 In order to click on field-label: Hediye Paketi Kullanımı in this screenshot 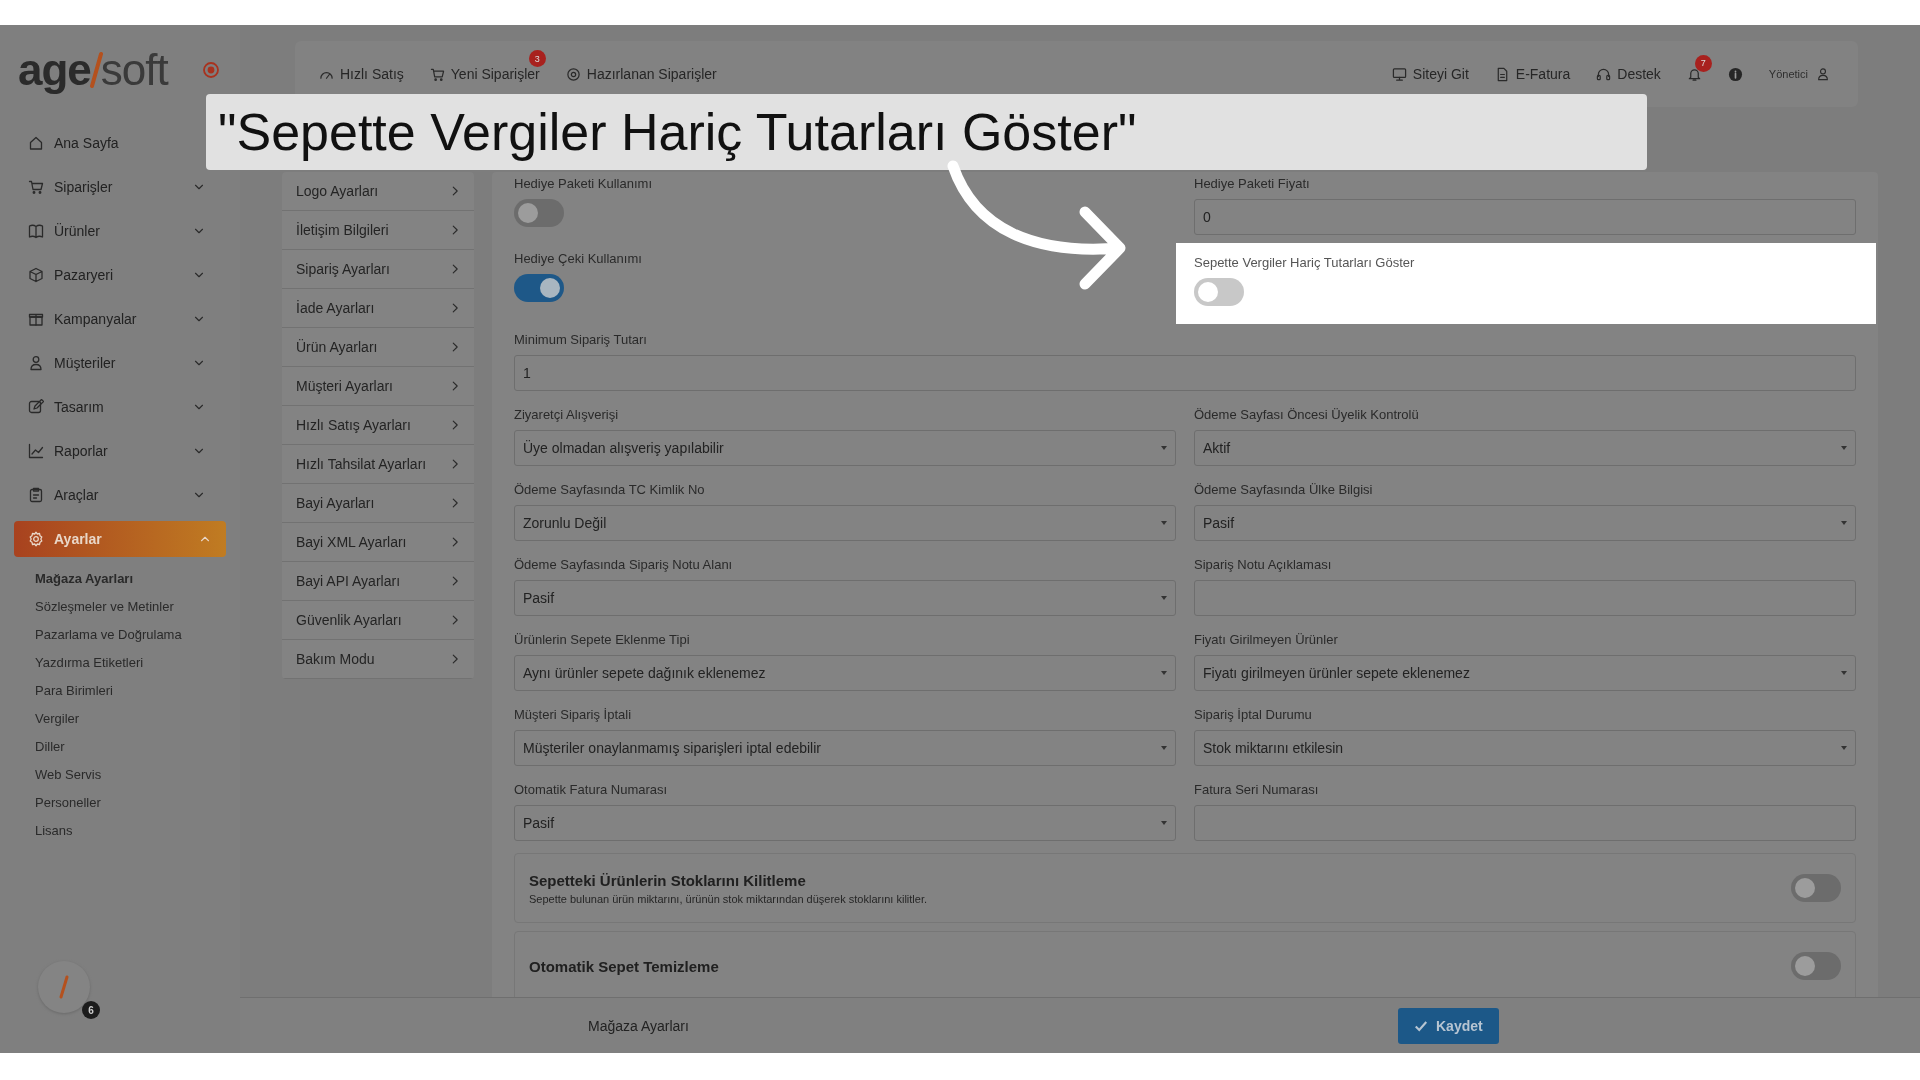, I will do `click(583, 183)`.